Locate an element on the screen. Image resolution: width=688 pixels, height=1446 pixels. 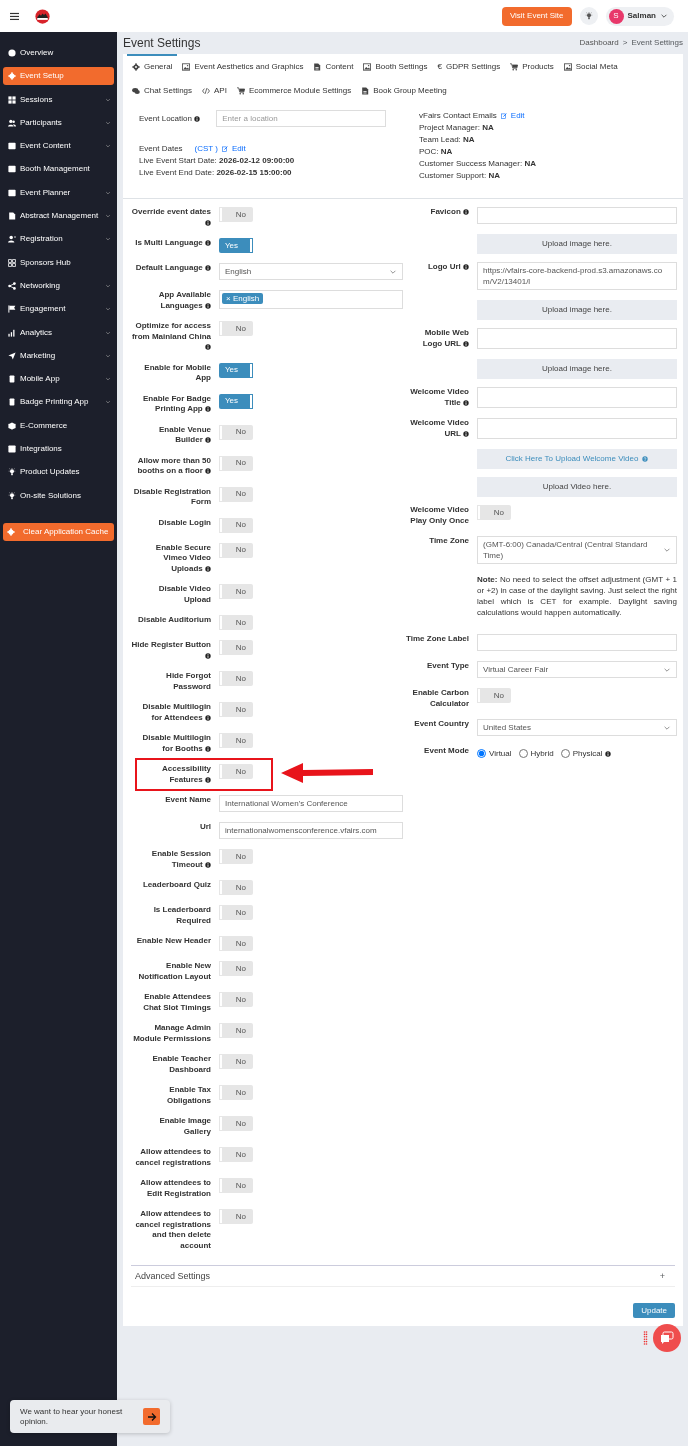
feedback-arrow-button is located at coordinates (151, 1416).